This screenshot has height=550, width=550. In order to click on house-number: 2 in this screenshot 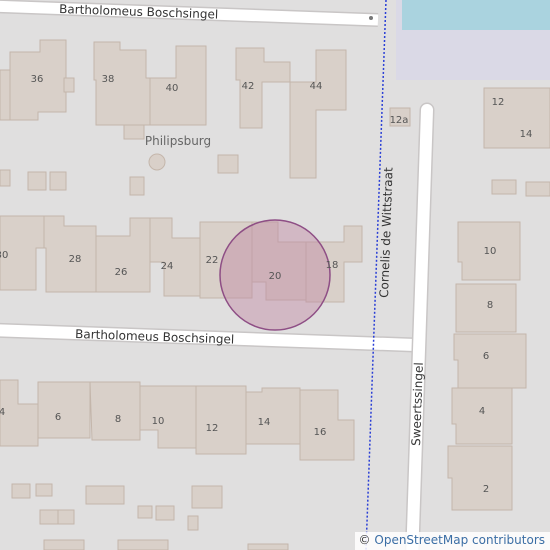, I will do `click(486, 489)`.